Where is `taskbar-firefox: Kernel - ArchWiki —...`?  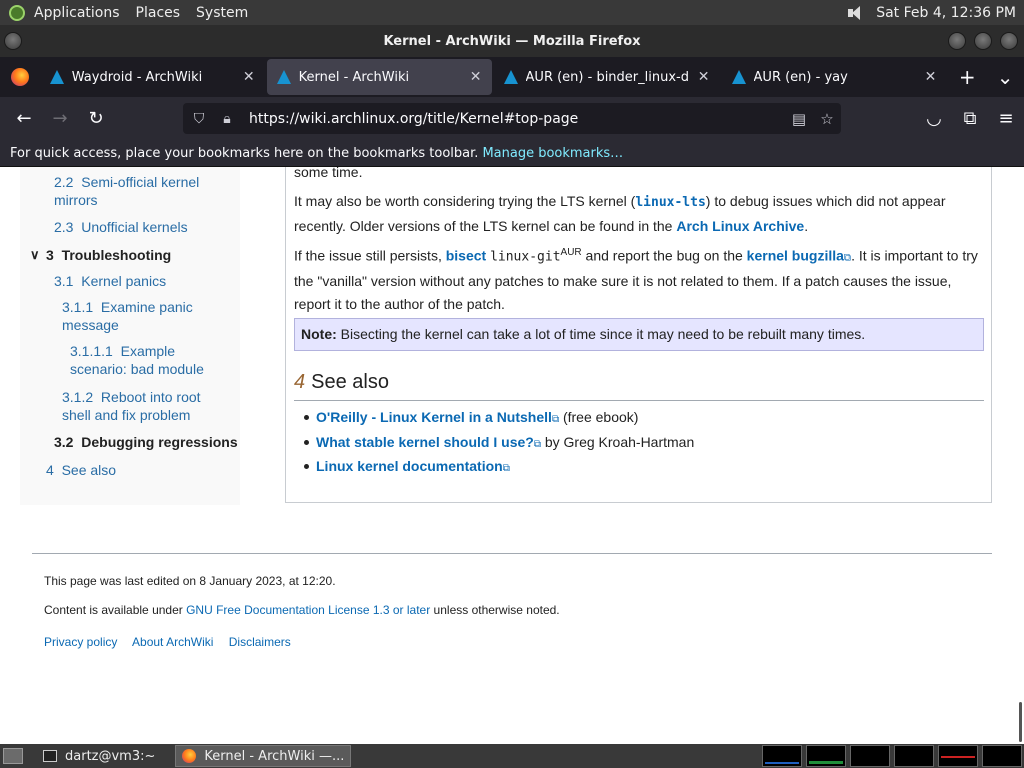 taskbar-firefox: Kernel - ArchWiki —... is located at coordinates (263, 756).